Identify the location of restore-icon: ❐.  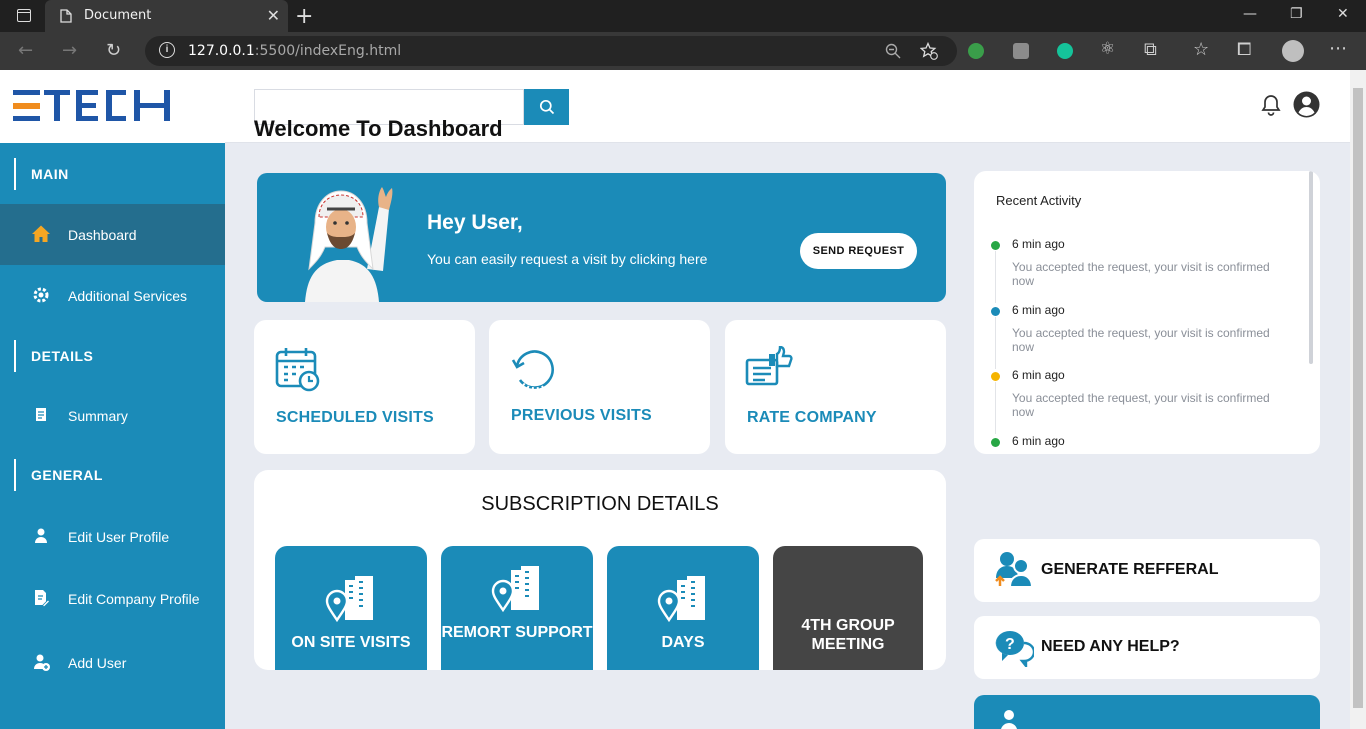
(1296, 14).